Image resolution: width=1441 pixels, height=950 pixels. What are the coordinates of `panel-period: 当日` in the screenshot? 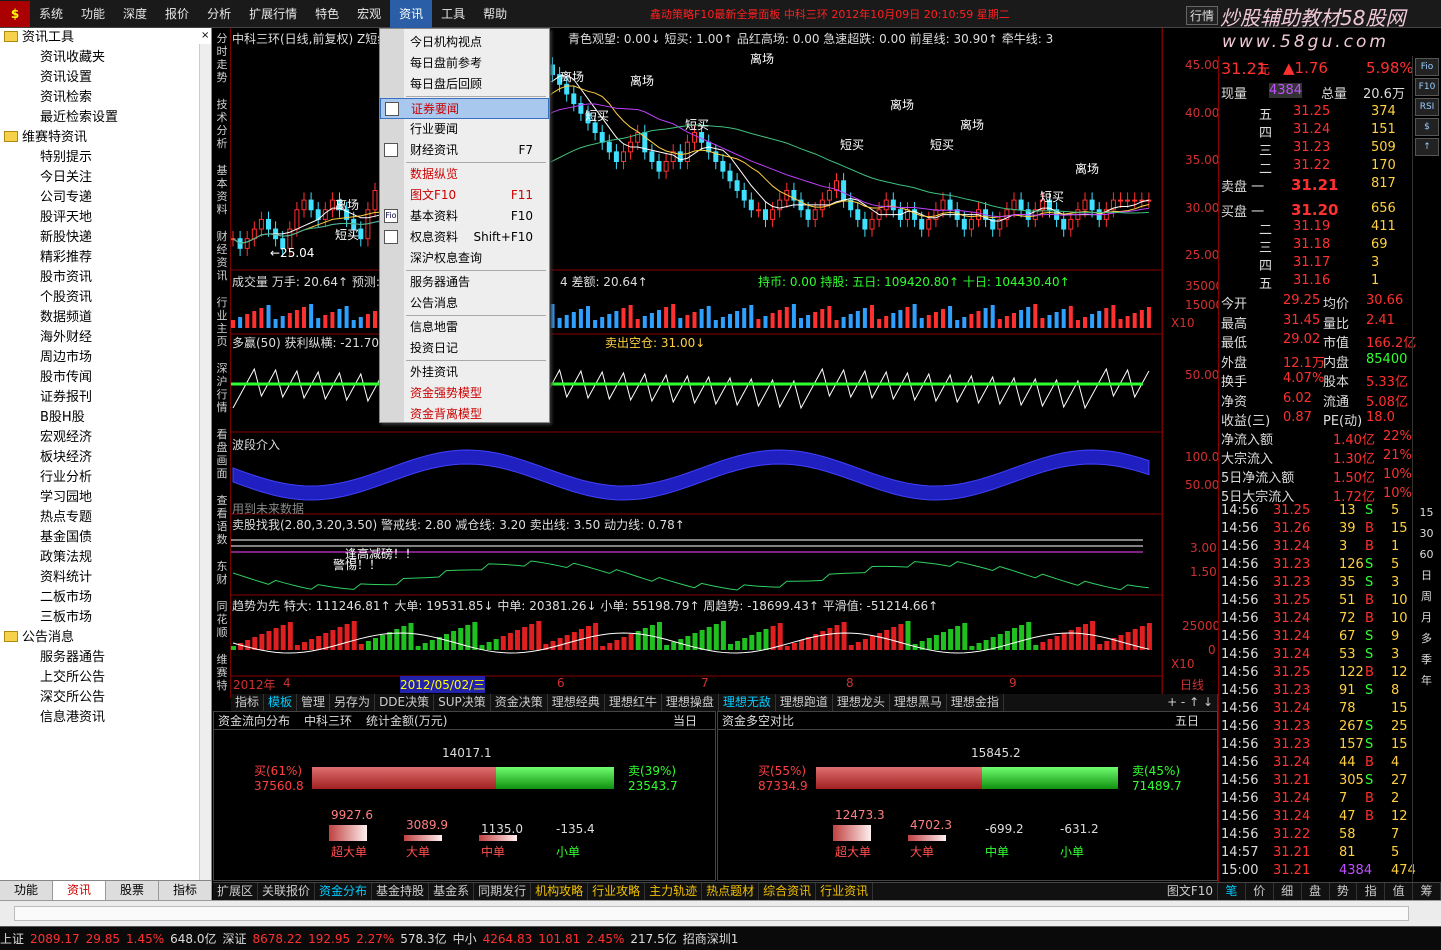 It's located at (685, 721).